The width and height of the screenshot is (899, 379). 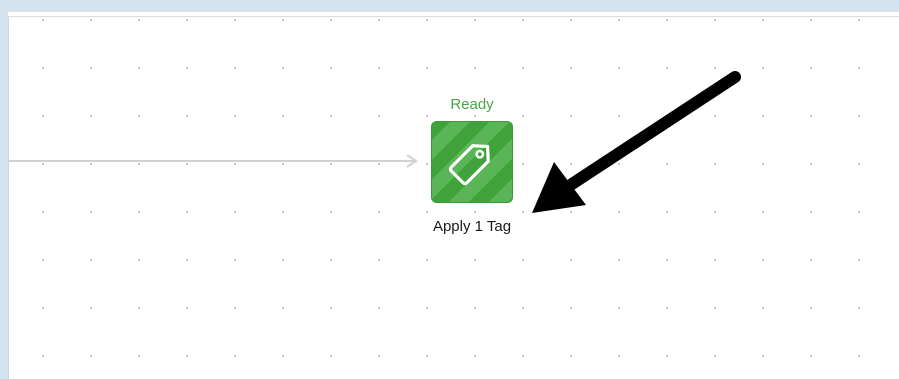 What do you see at coordinates (472, 226) in the screenshot?
I see `node-label: Apply 1 Tag` at bounding box center [472, 226].